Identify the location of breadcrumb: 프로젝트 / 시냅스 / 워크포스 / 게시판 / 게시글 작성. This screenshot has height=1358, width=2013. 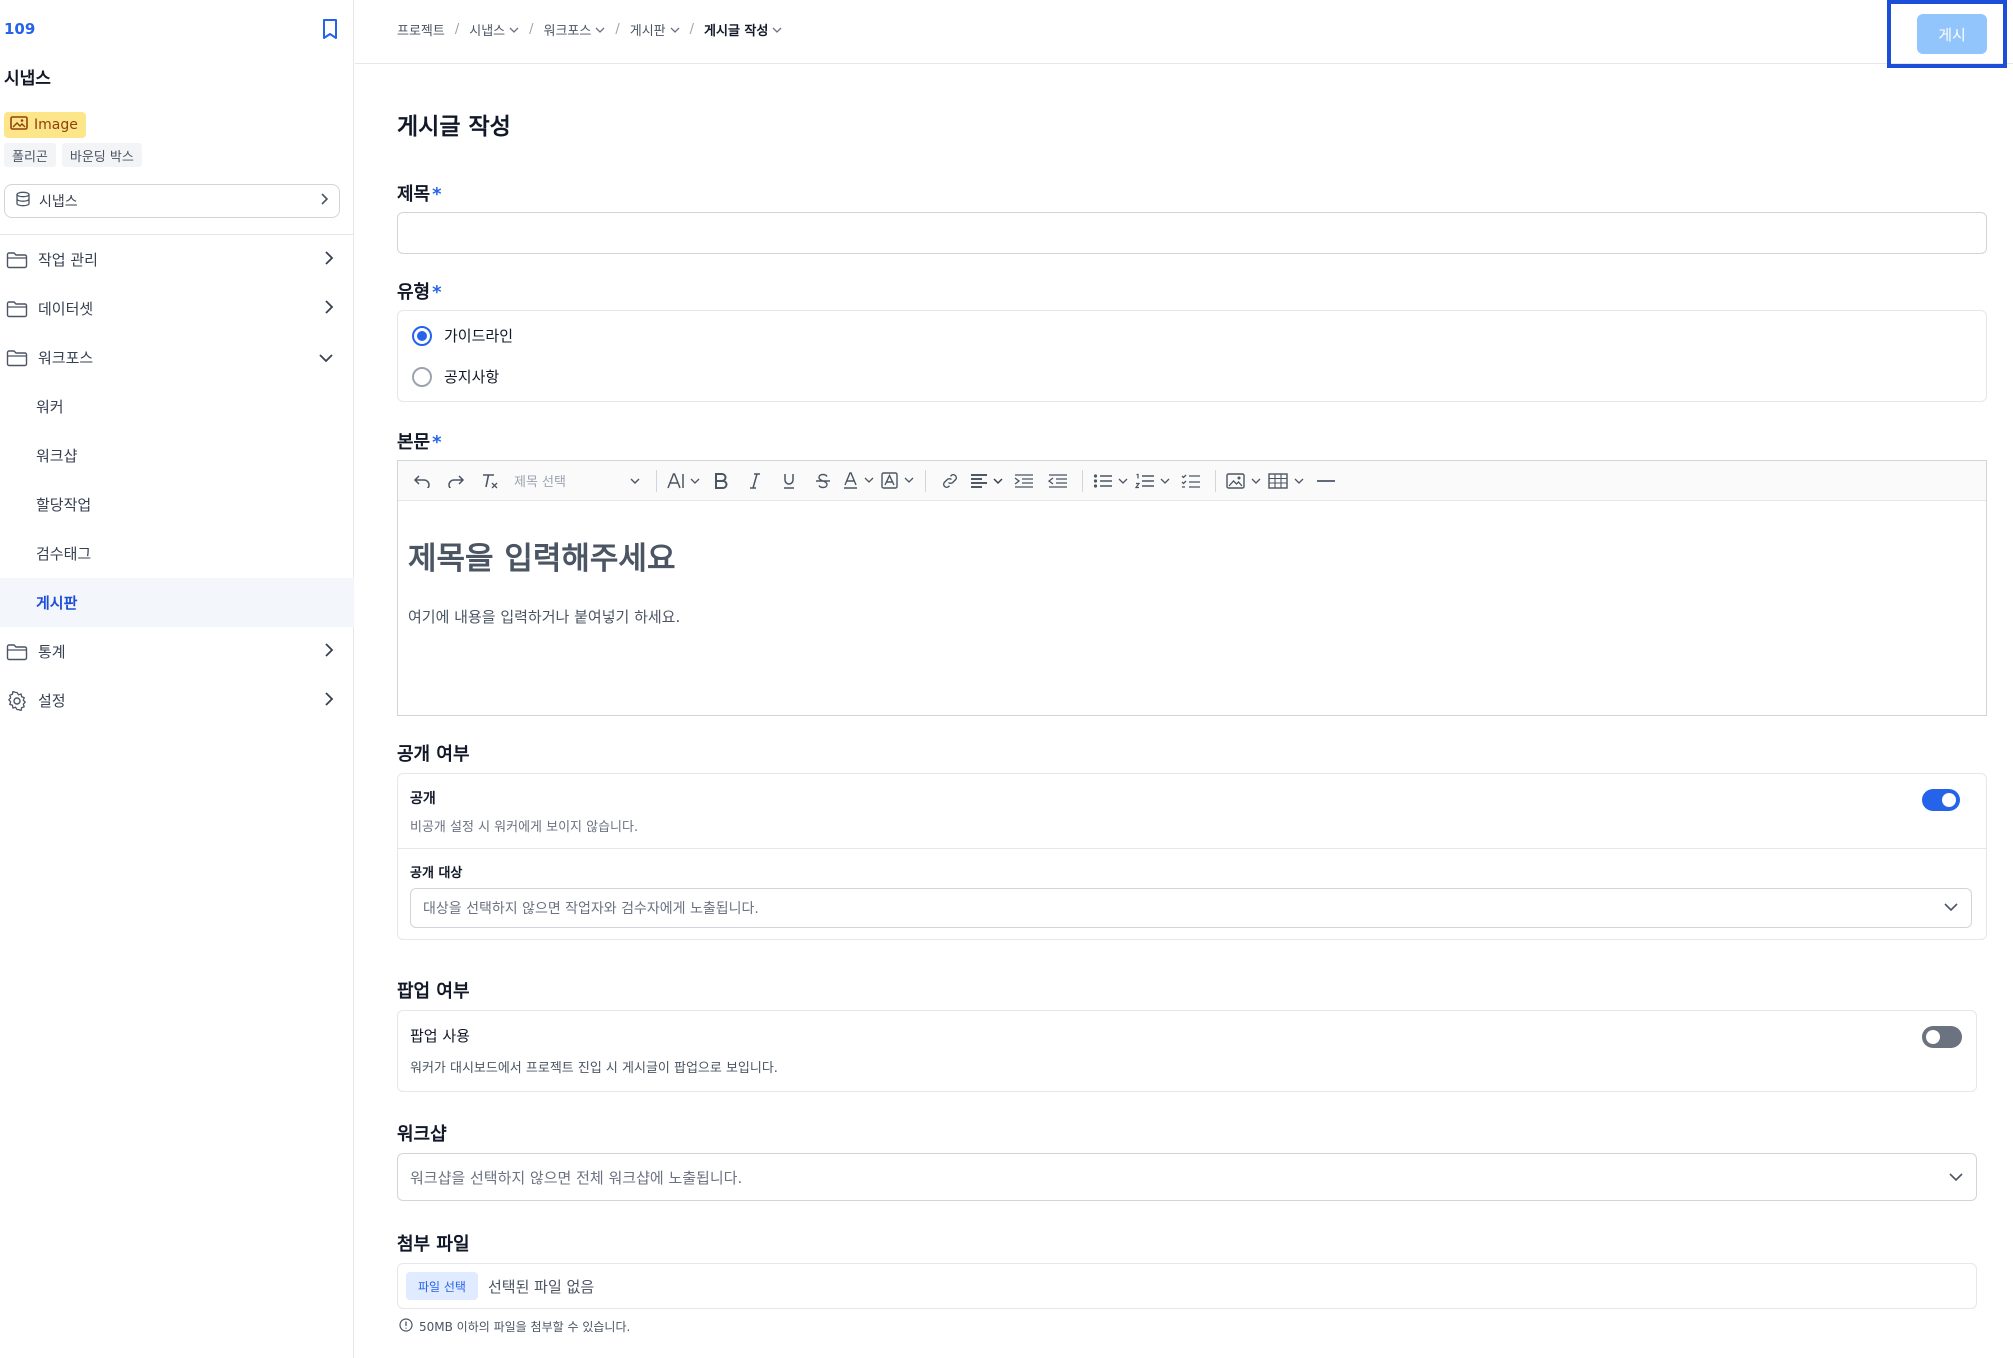
(589, 29).